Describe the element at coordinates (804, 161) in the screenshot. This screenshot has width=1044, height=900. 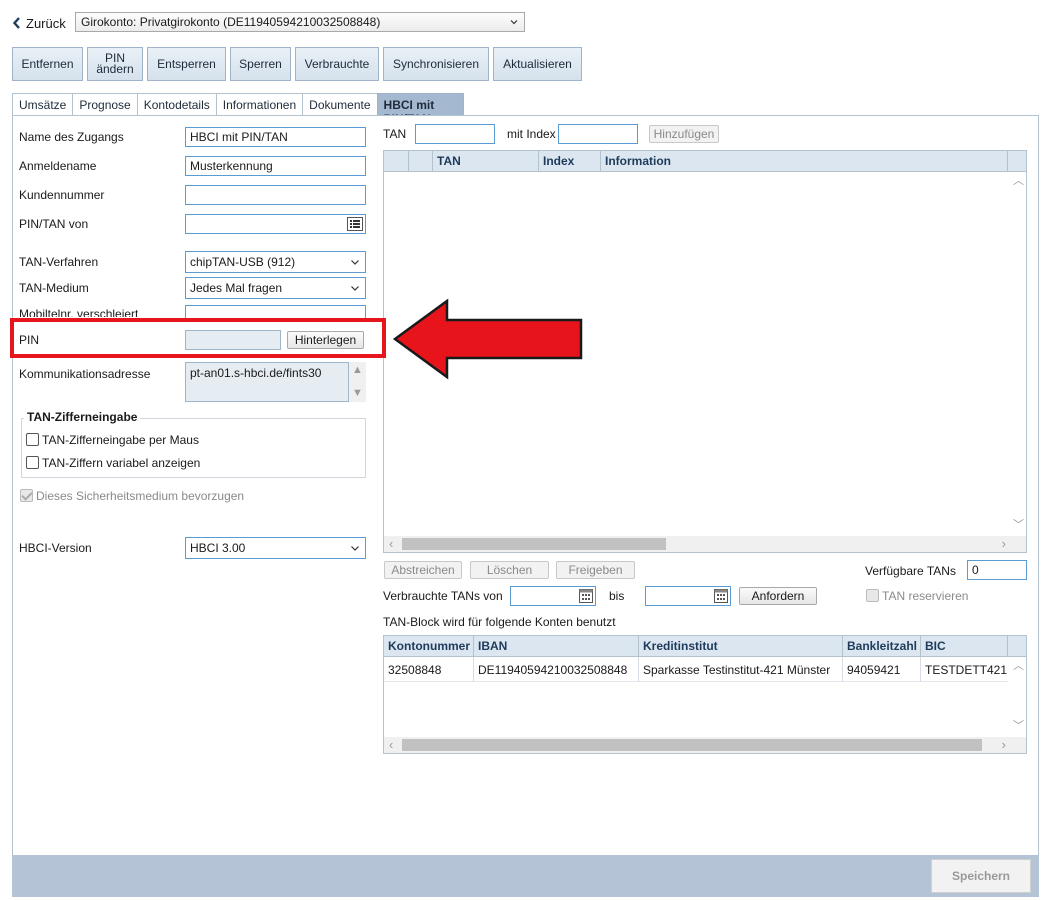
I see `tan-grid-col-information: Information` at that location.